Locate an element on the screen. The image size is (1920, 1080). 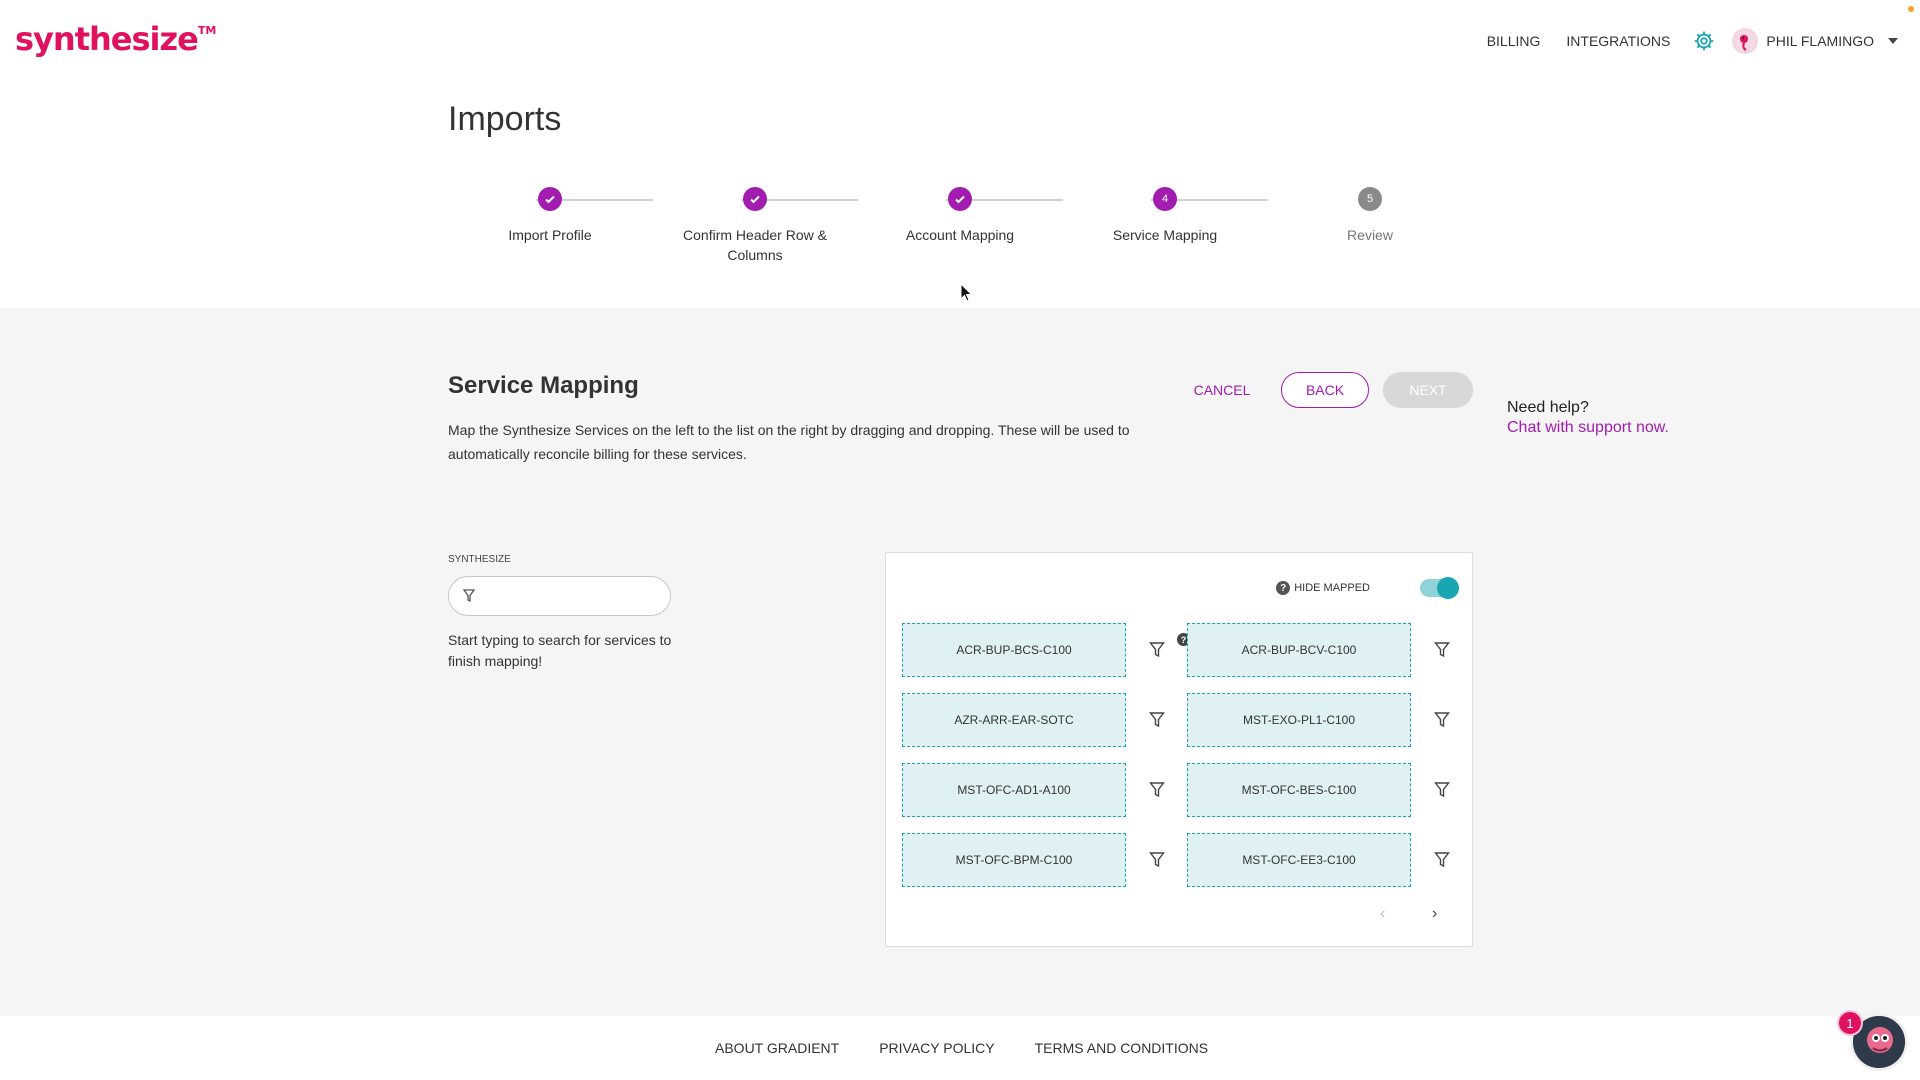
synthesize-service-chip: AZR-ARR-EAR-SOTC is located at coordinates (1014, 720).